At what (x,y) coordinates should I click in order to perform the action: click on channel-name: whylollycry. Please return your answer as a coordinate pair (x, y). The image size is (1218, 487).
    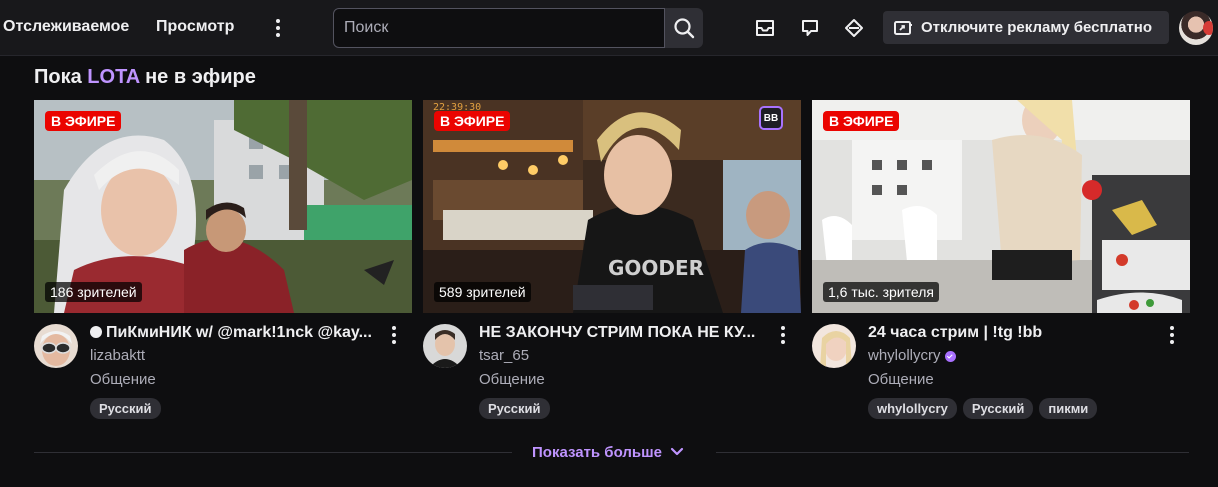
    Looking at the image, I should click on (904, 355).